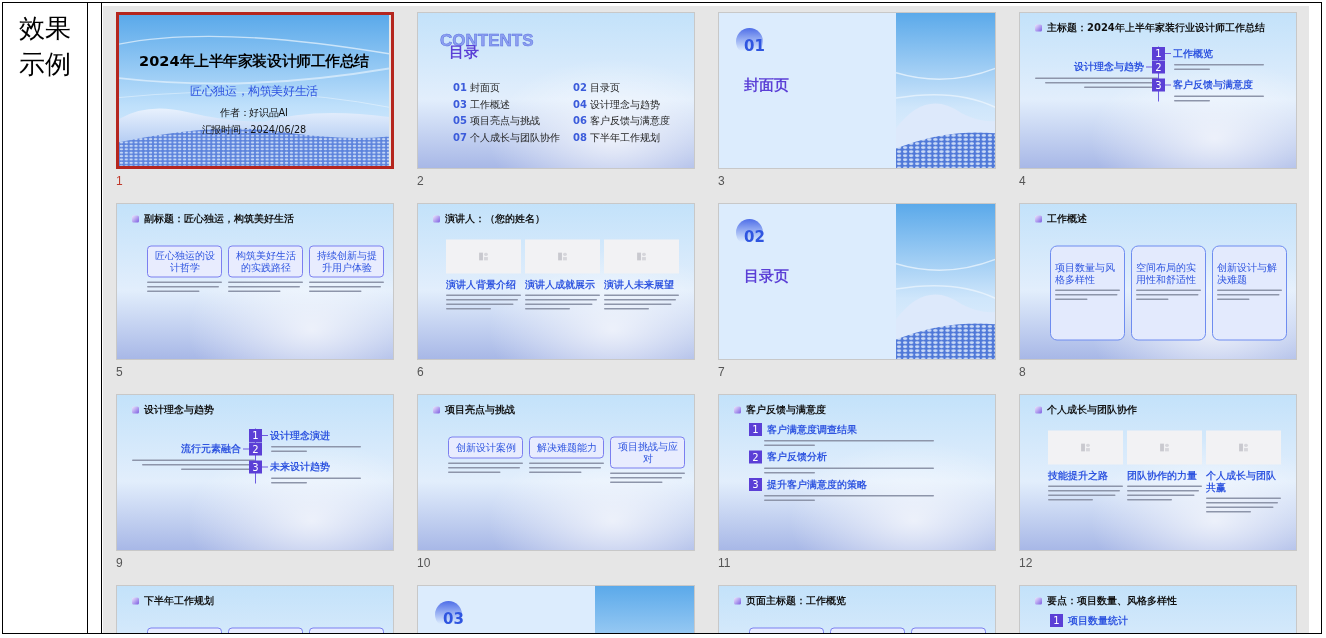 This screenshot has height=638, width=1326. I want to click on slide-title: 个人成长与团队协作, so click(1092, 410).